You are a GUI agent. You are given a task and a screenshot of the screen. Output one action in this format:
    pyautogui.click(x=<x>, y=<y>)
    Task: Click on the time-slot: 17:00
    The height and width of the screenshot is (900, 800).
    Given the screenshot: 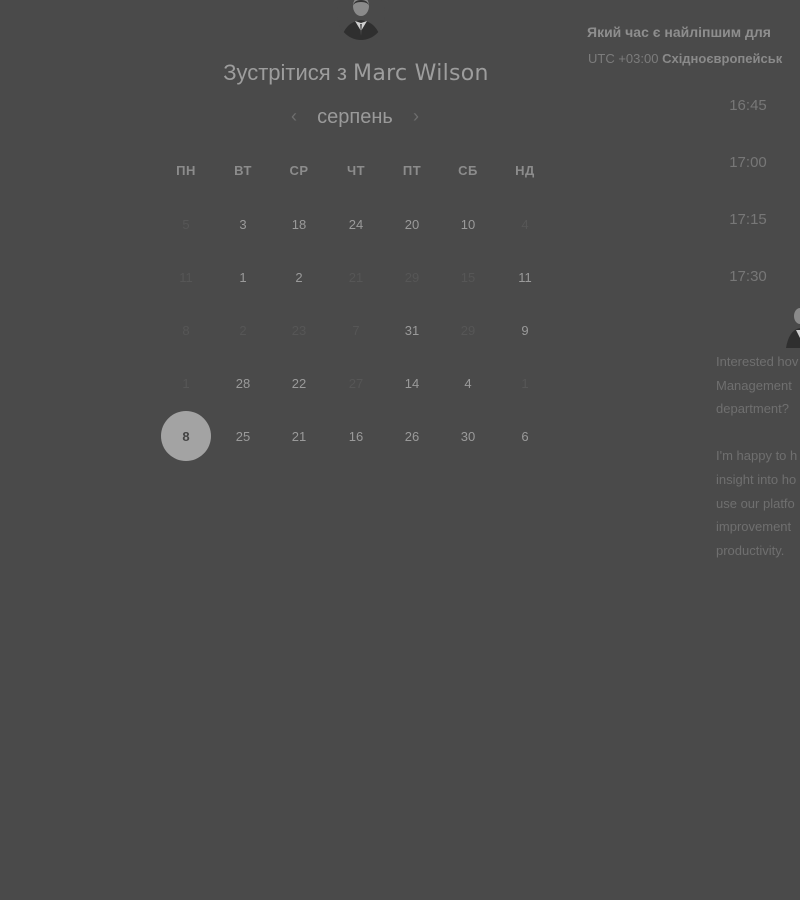 What is the action you would take?
    pyautogui.click(x=748, y=162)
    